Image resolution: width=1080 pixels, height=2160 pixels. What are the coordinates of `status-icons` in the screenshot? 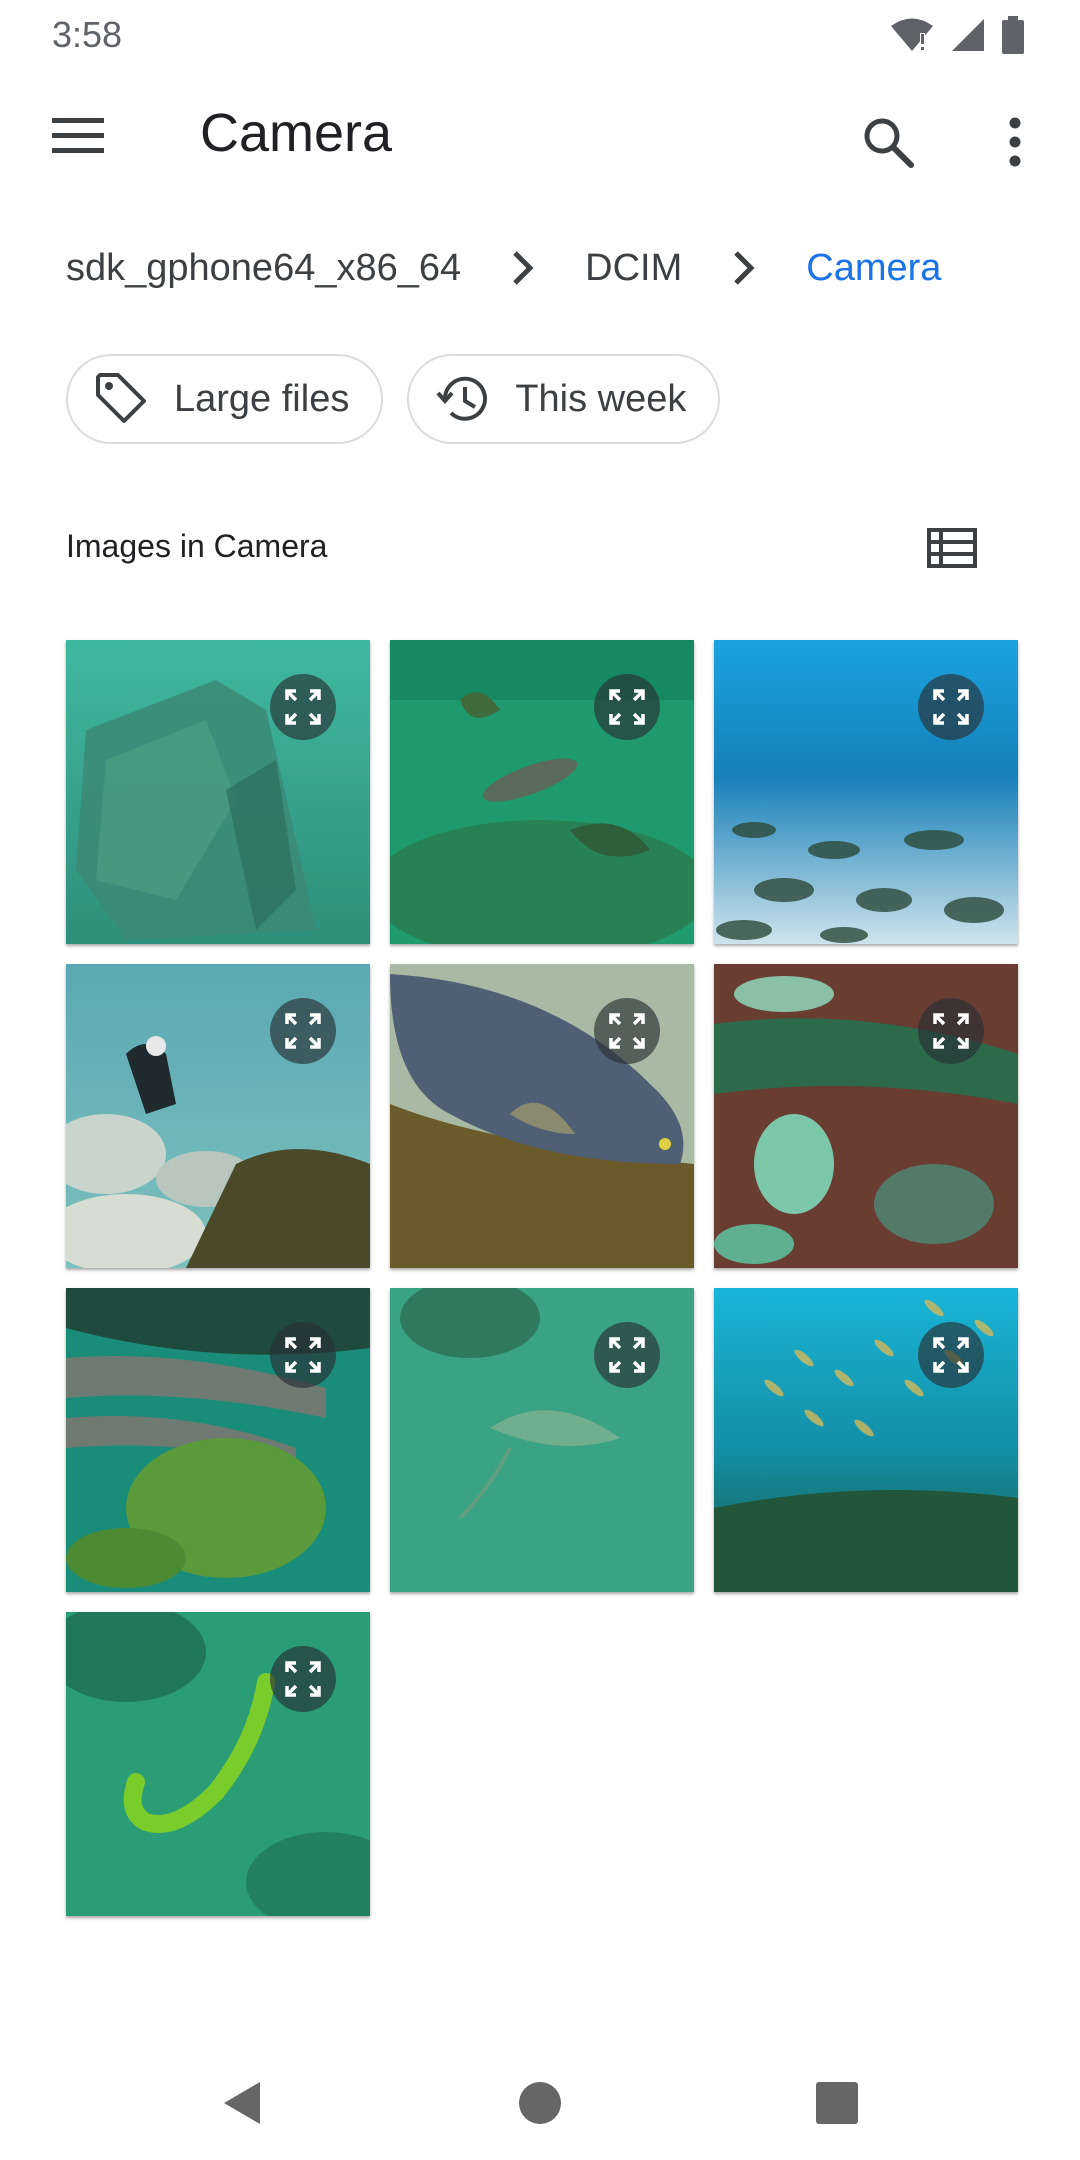 It's located at (957, 35).